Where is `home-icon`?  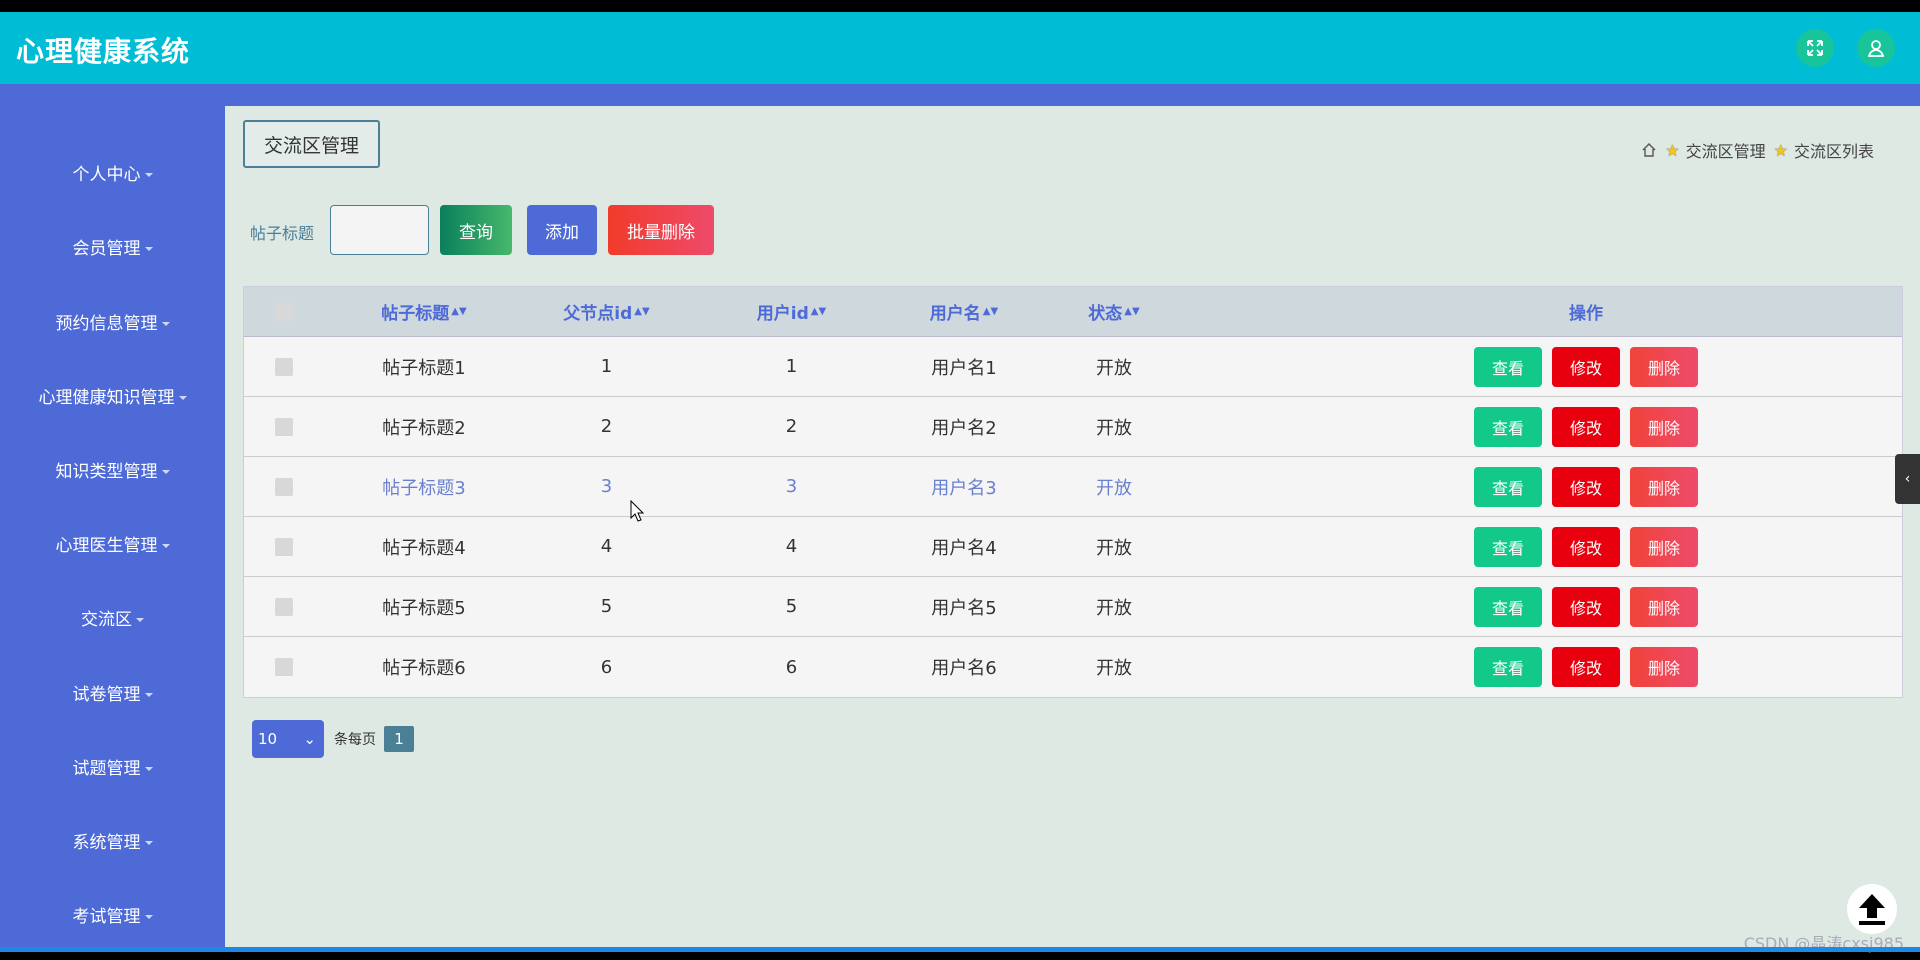 home-icon is located at coordinates (1649, 150).